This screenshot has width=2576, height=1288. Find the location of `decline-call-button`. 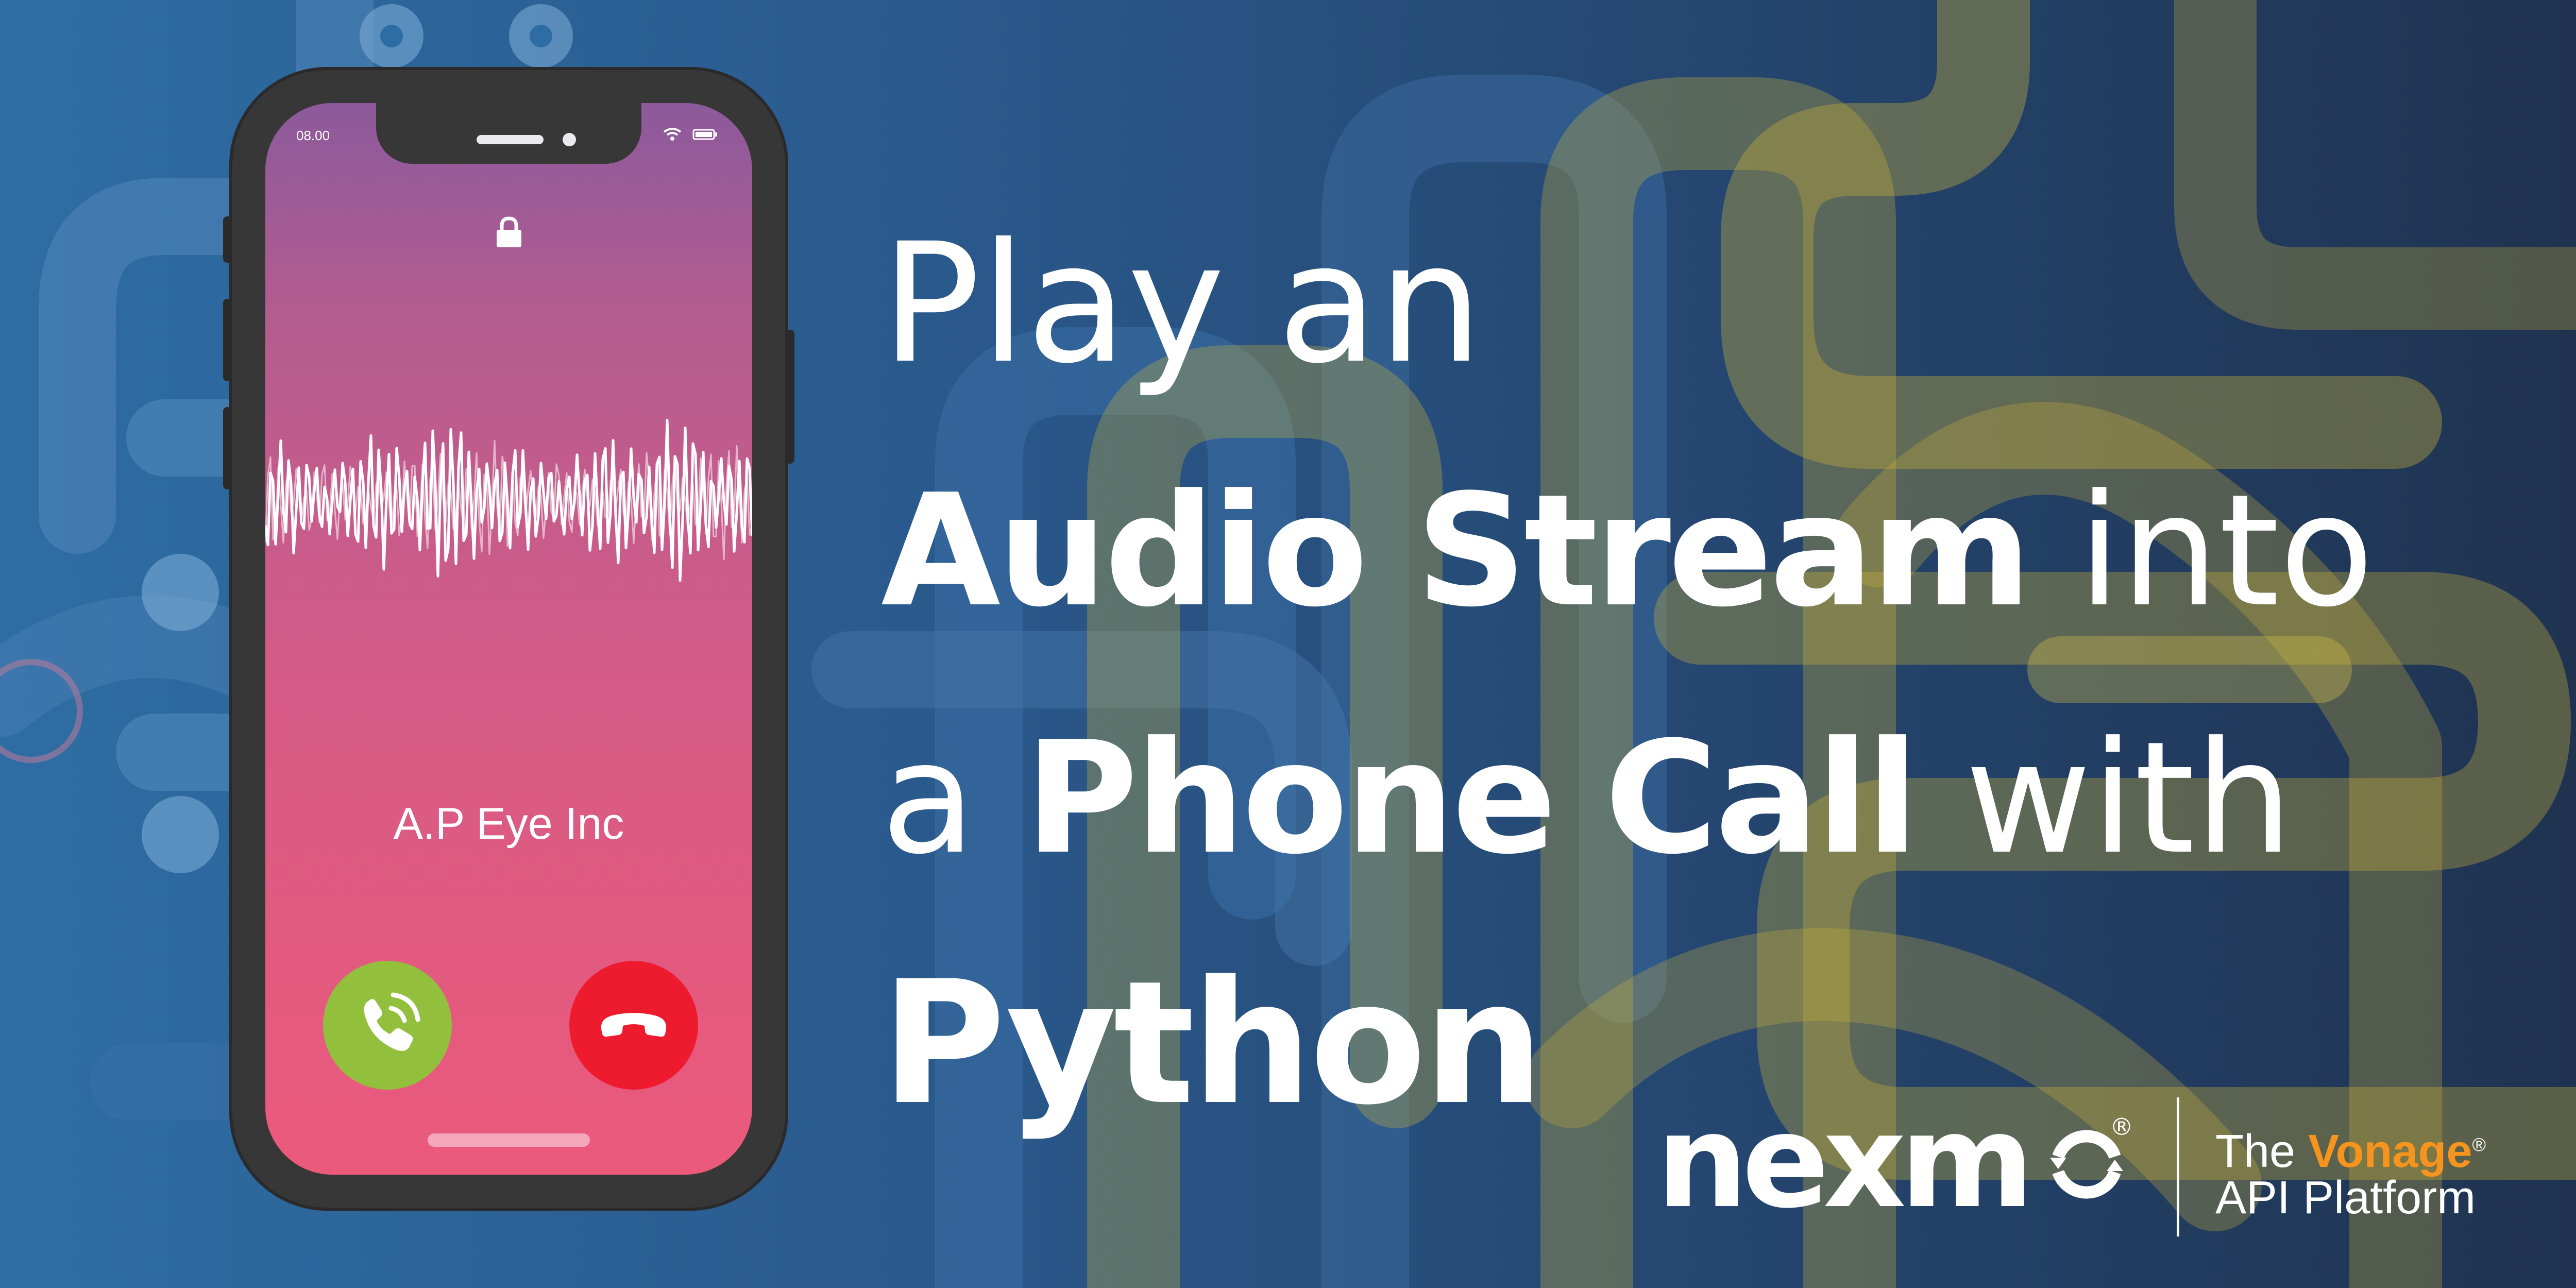

decline-call-button is located at coordinates (633, 1025).